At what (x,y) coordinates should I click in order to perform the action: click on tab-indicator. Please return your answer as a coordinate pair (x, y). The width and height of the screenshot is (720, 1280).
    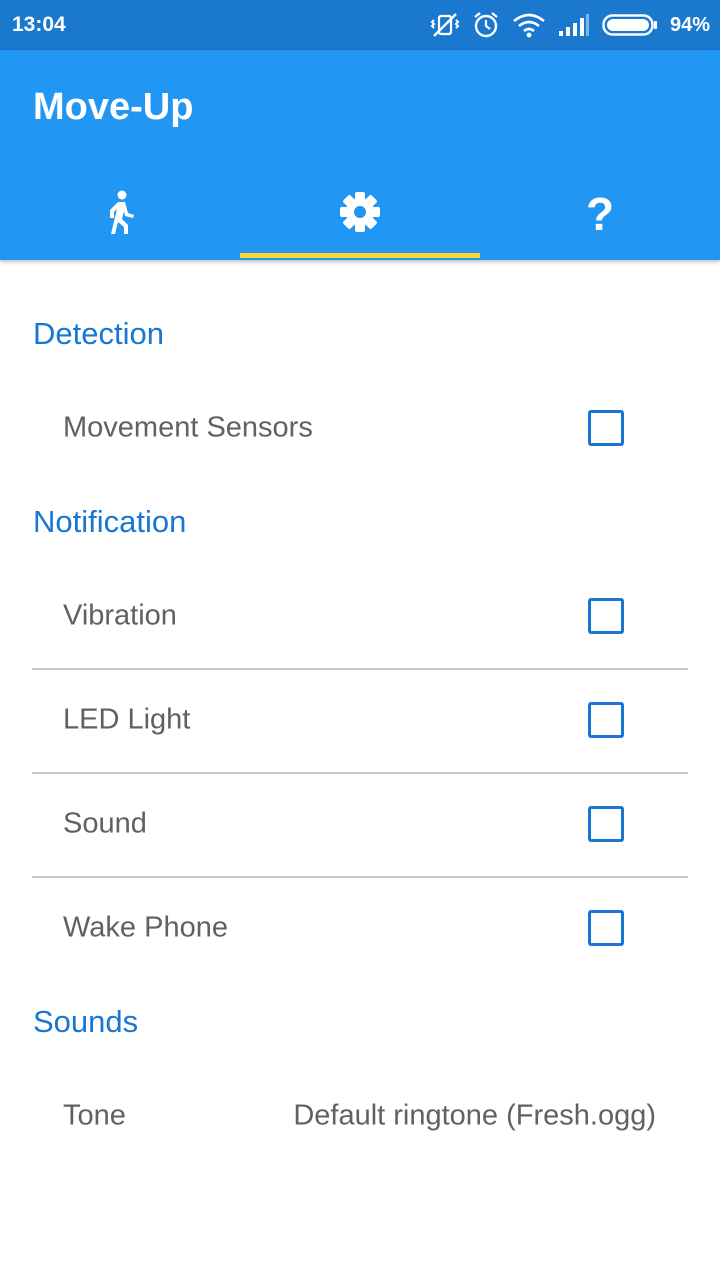
    Looking at the image, I should click on (360, 255).